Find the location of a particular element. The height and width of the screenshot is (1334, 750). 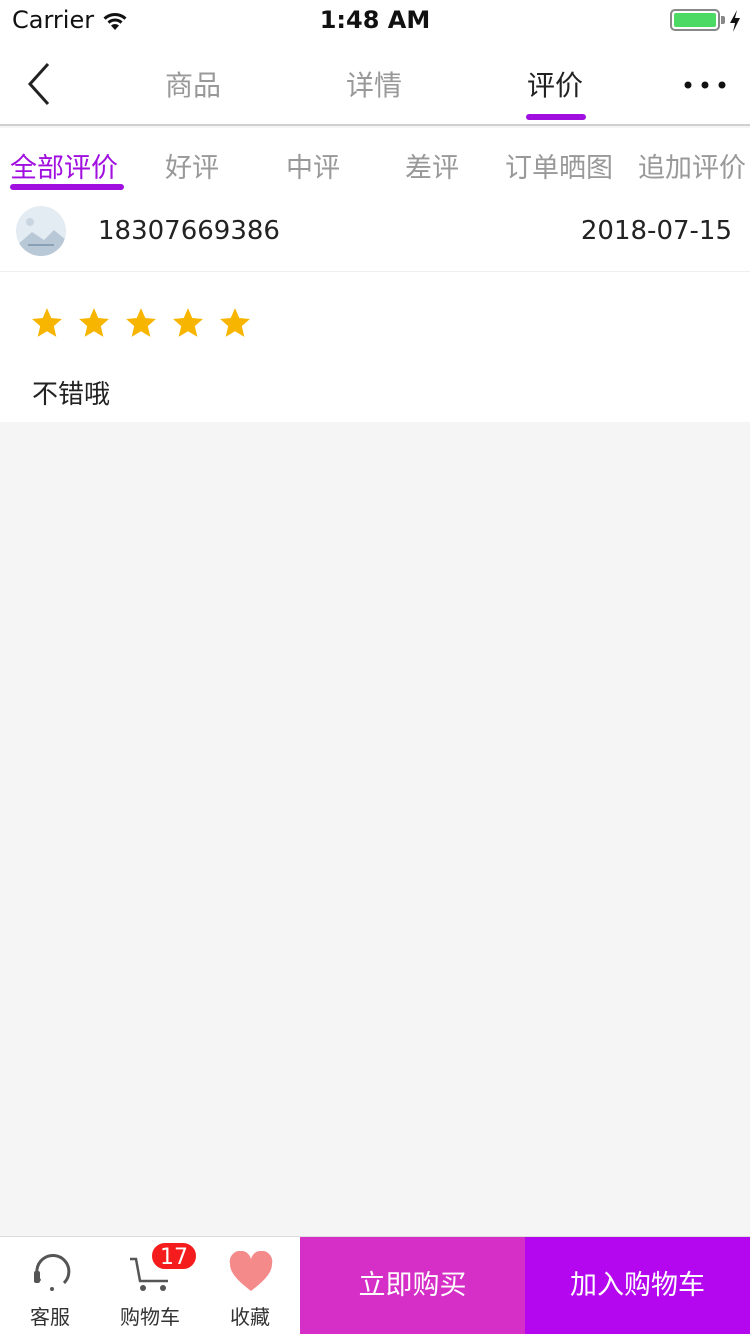

cart-label: 购物车 is located at coordinates (150, 1317).